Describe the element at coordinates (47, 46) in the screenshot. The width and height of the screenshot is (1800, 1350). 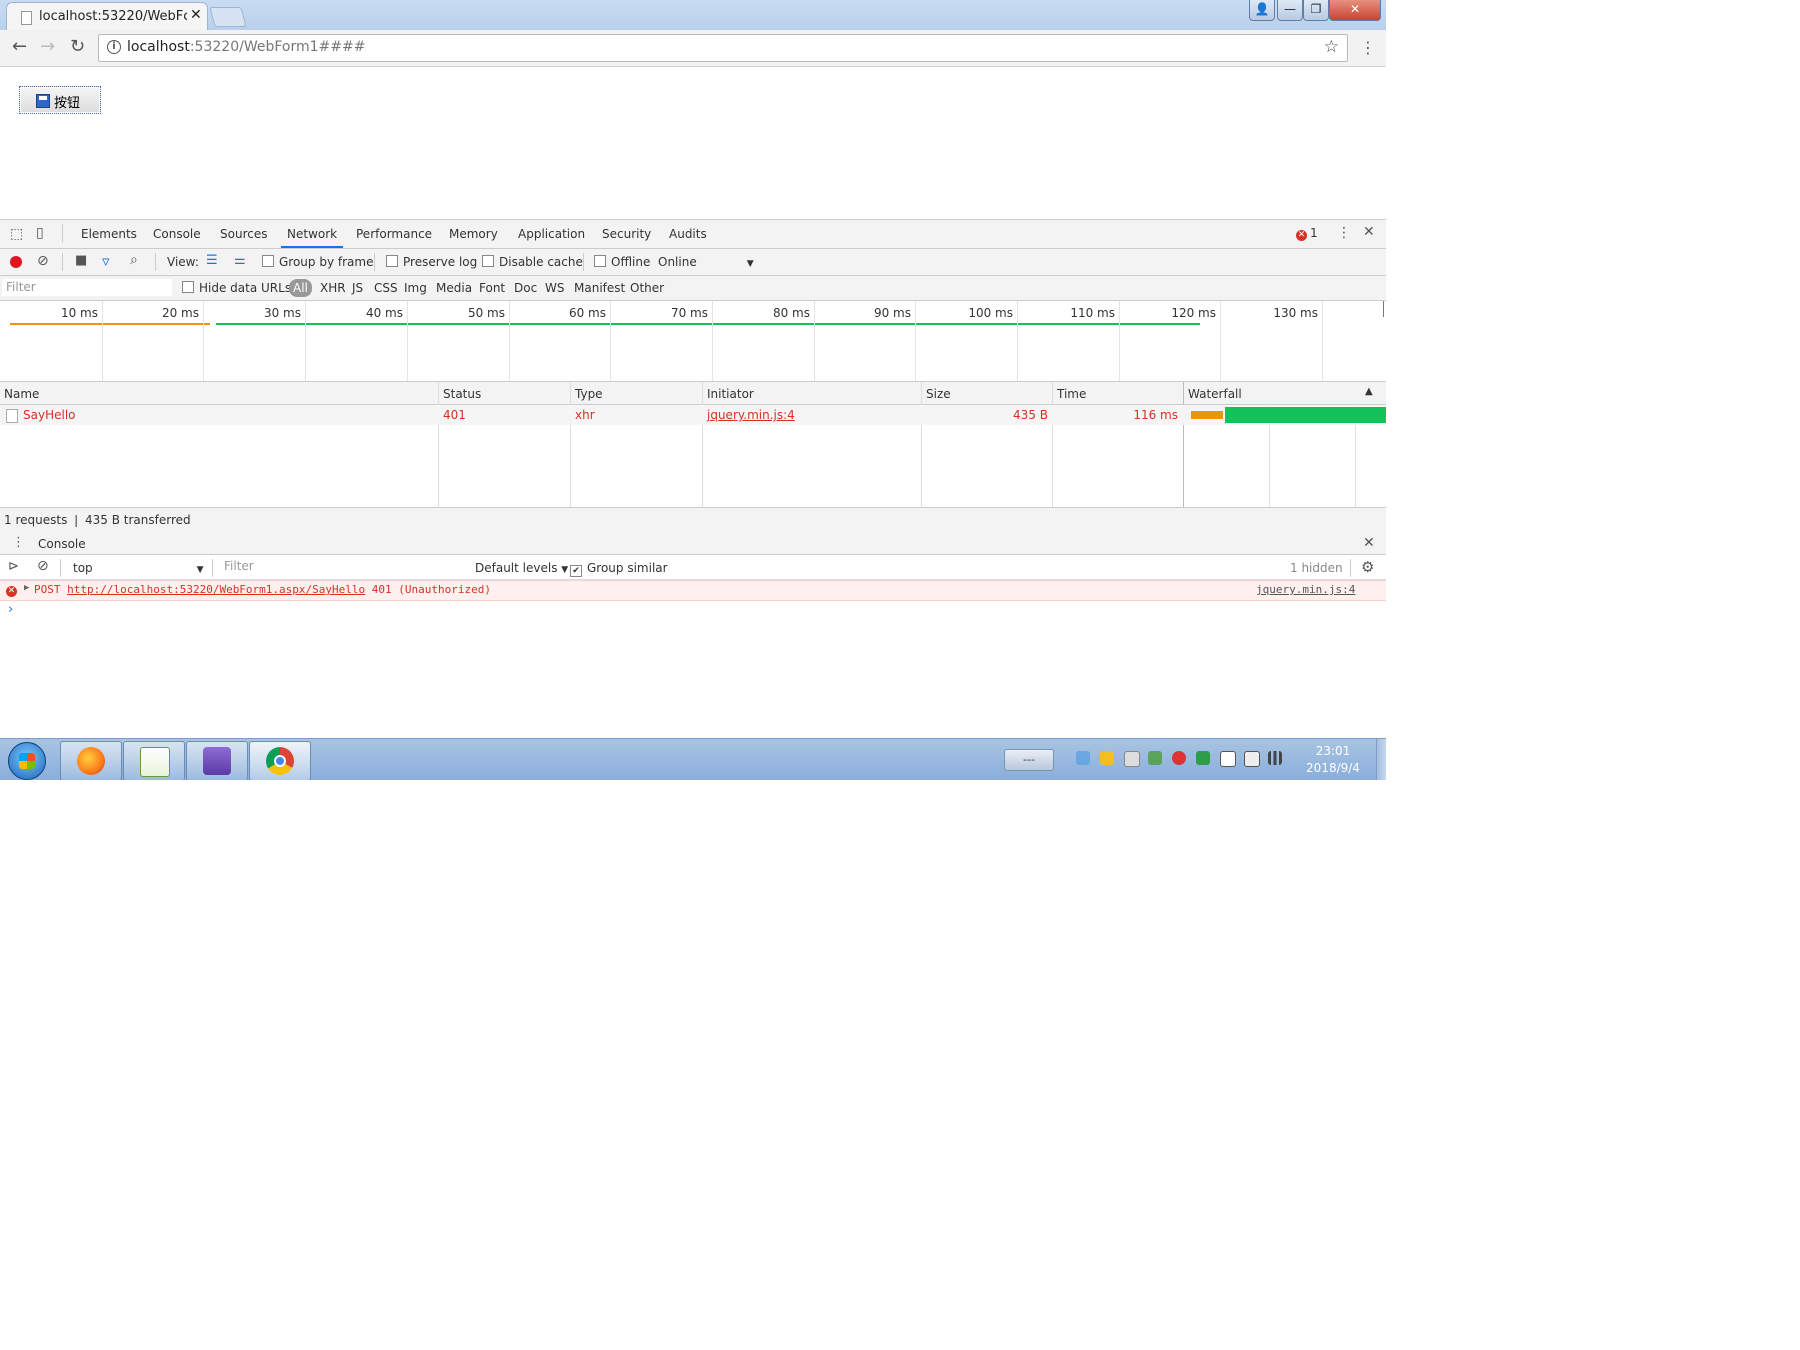
I see `forward-arrow-icon: →` at that location.